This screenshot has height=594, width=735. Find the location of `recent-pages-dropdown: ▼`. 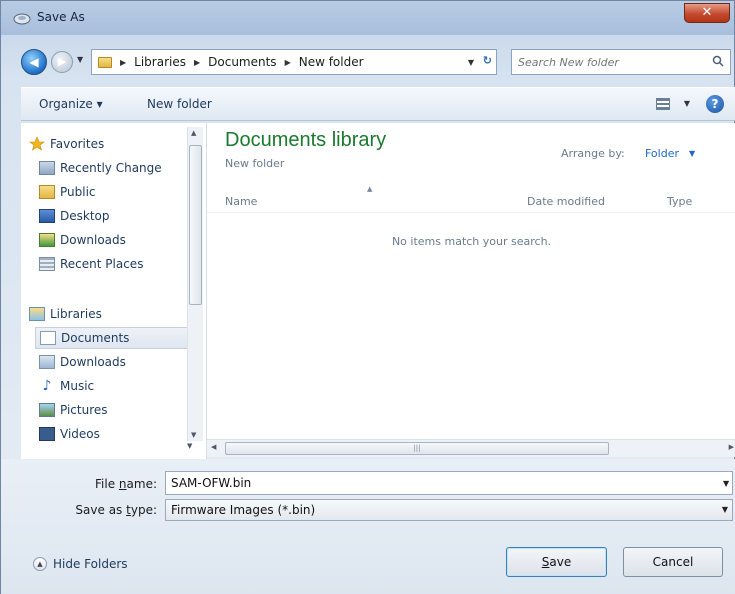

recent-pages-dropdown: ▼ is located at coordinates (80, 59).